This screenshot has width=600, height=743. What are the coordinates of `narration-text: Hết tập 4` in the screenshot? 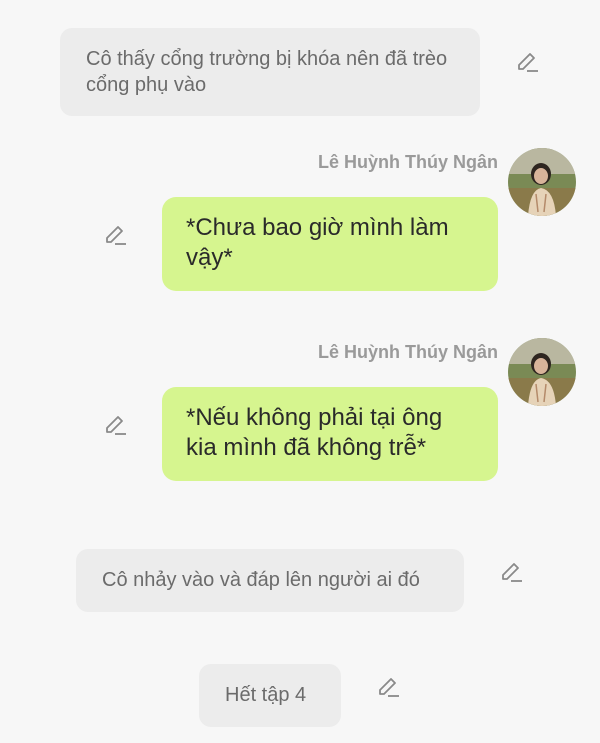 It's located at (266, 695).